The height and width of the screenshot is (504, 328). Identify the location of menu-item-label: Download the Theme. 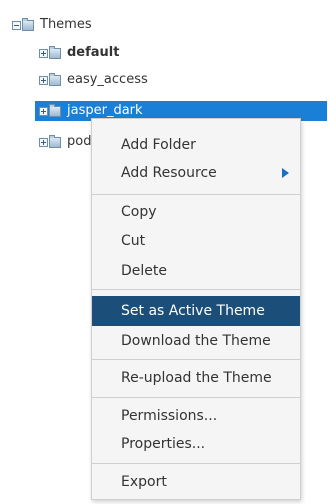
(196, 341).